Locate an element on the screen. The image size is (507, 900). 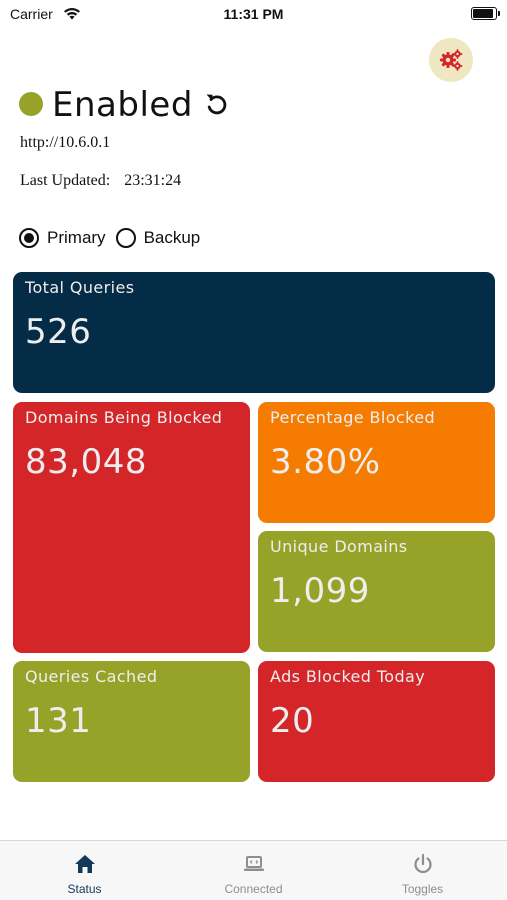
last-updated: Last Updated: 23:31:24 is located at coordinates (100, 181).